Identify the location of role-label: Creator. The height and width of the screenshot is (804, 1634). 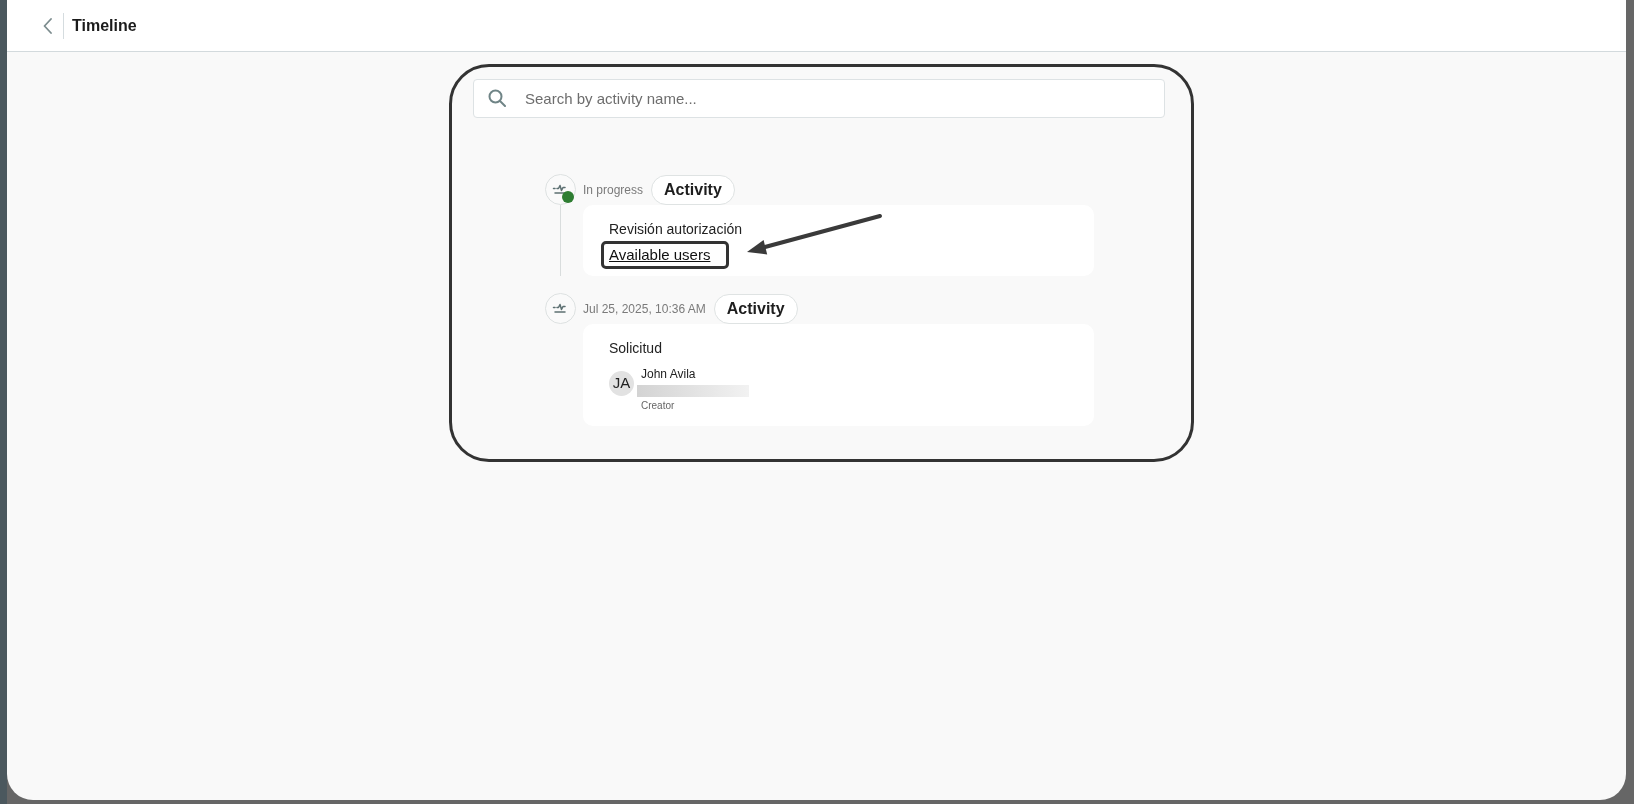
(658, 406).